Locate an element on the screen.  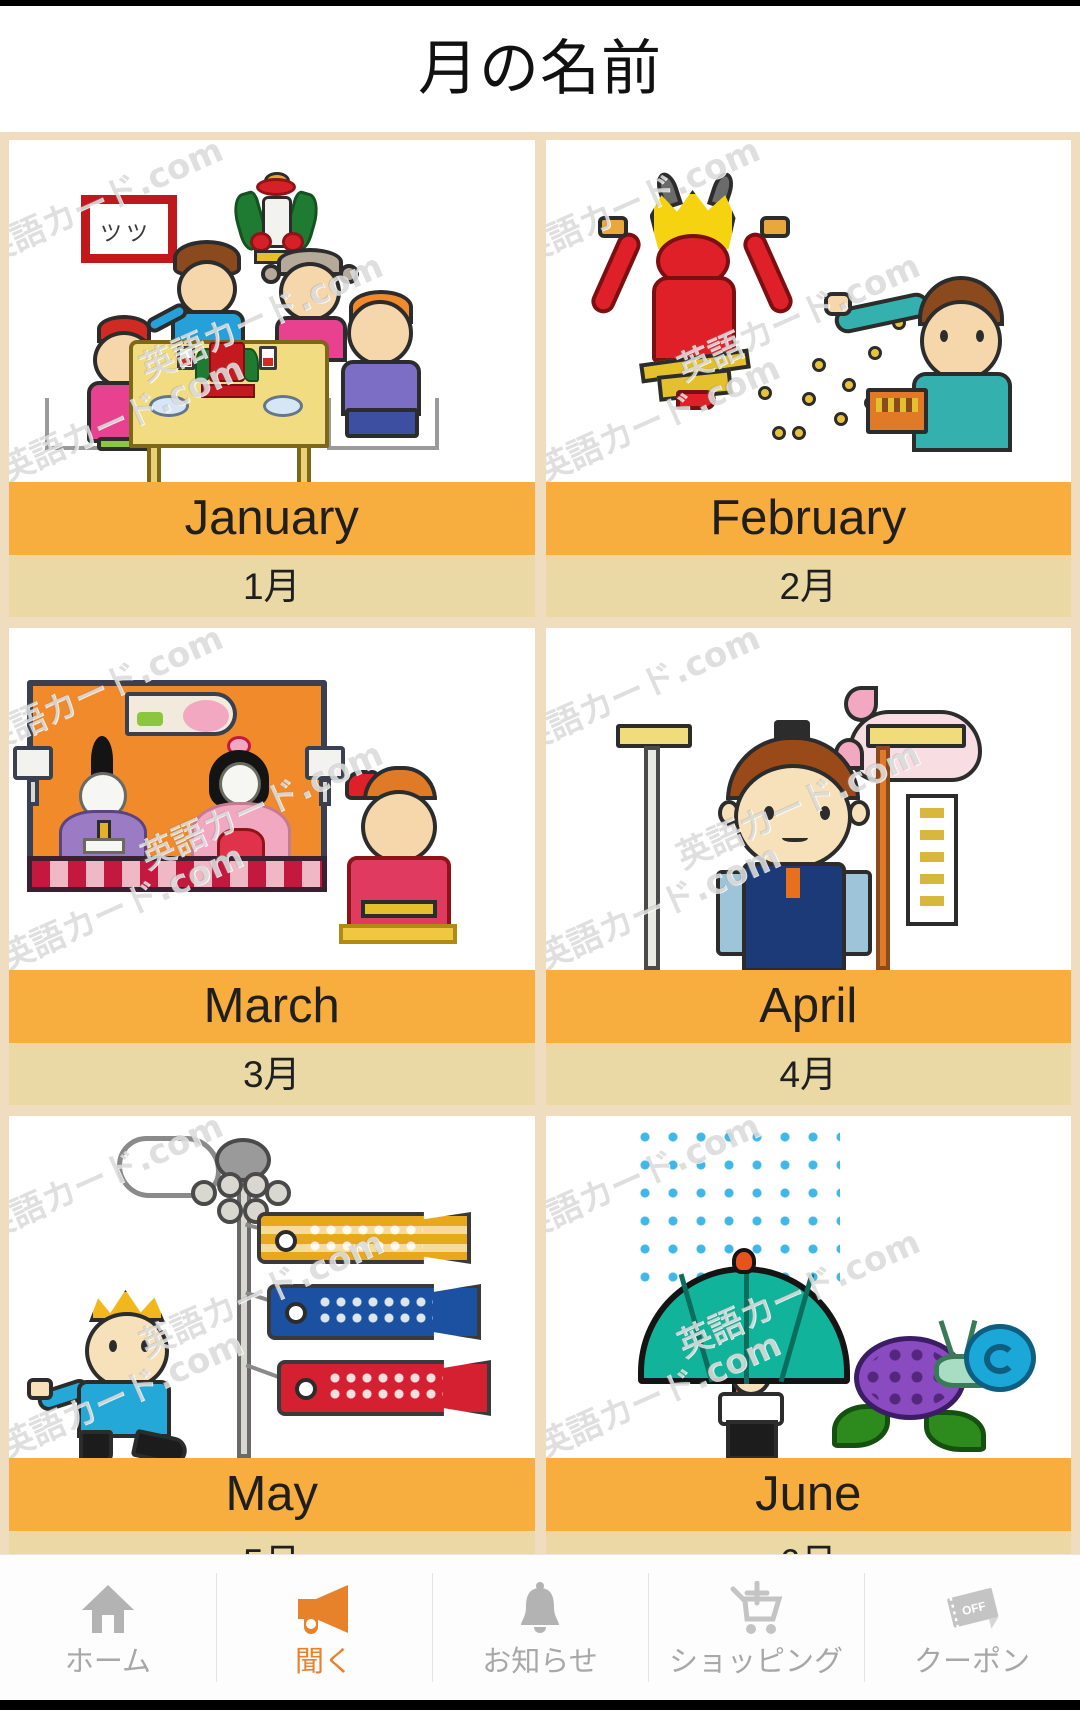
month-illustration-april: 英語カード.com 英語カード.com 英語カード.com is located at coordinates (808, 799).